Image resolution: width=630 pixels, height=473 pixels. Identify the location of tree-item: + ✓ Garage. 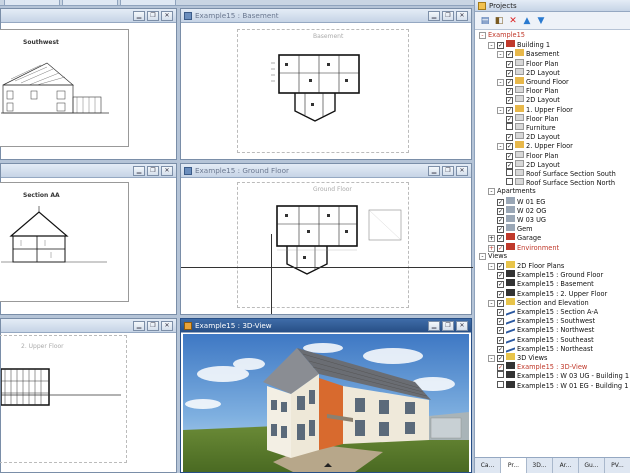
(514, 238).